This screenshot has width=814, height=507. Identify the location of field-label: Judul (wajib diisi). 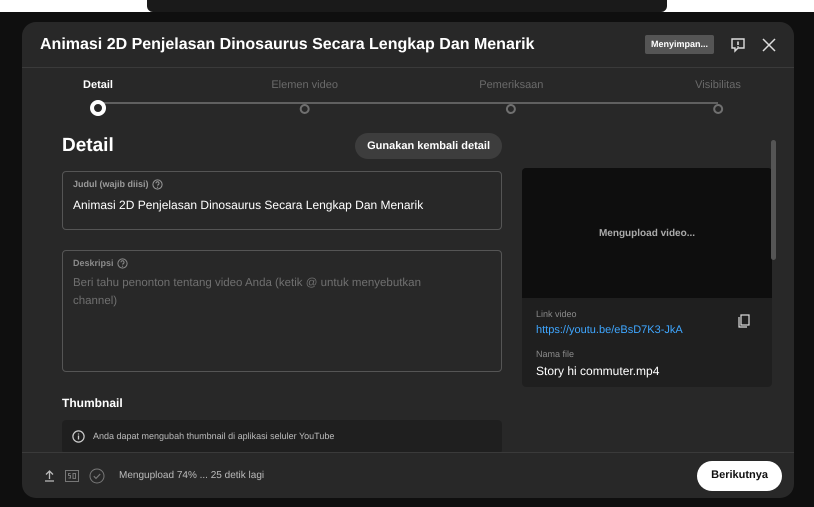
(111, 184).